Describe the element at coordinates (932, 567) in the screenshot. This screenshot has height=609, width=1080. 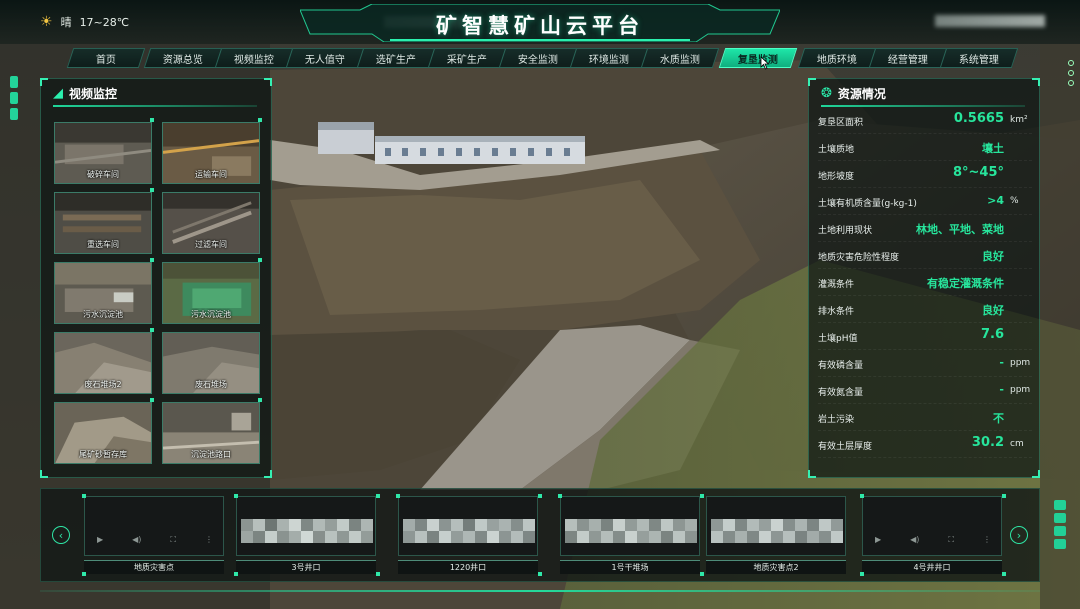
I see `camera-label: 4号井井口` at that location.